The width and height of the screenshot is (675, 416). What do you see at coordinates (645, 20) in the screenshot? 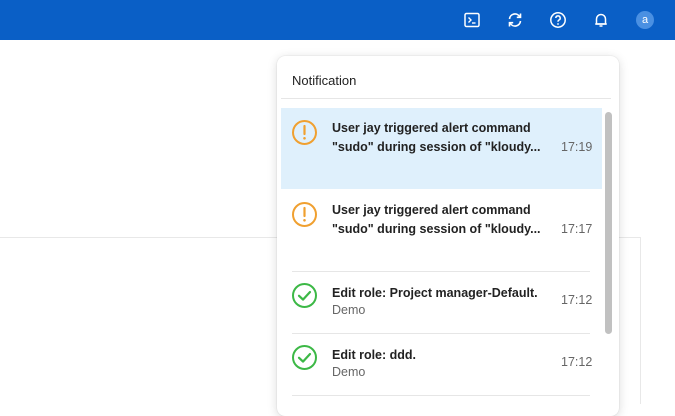
I see `avatar: a` at bounding box center [645, 20].